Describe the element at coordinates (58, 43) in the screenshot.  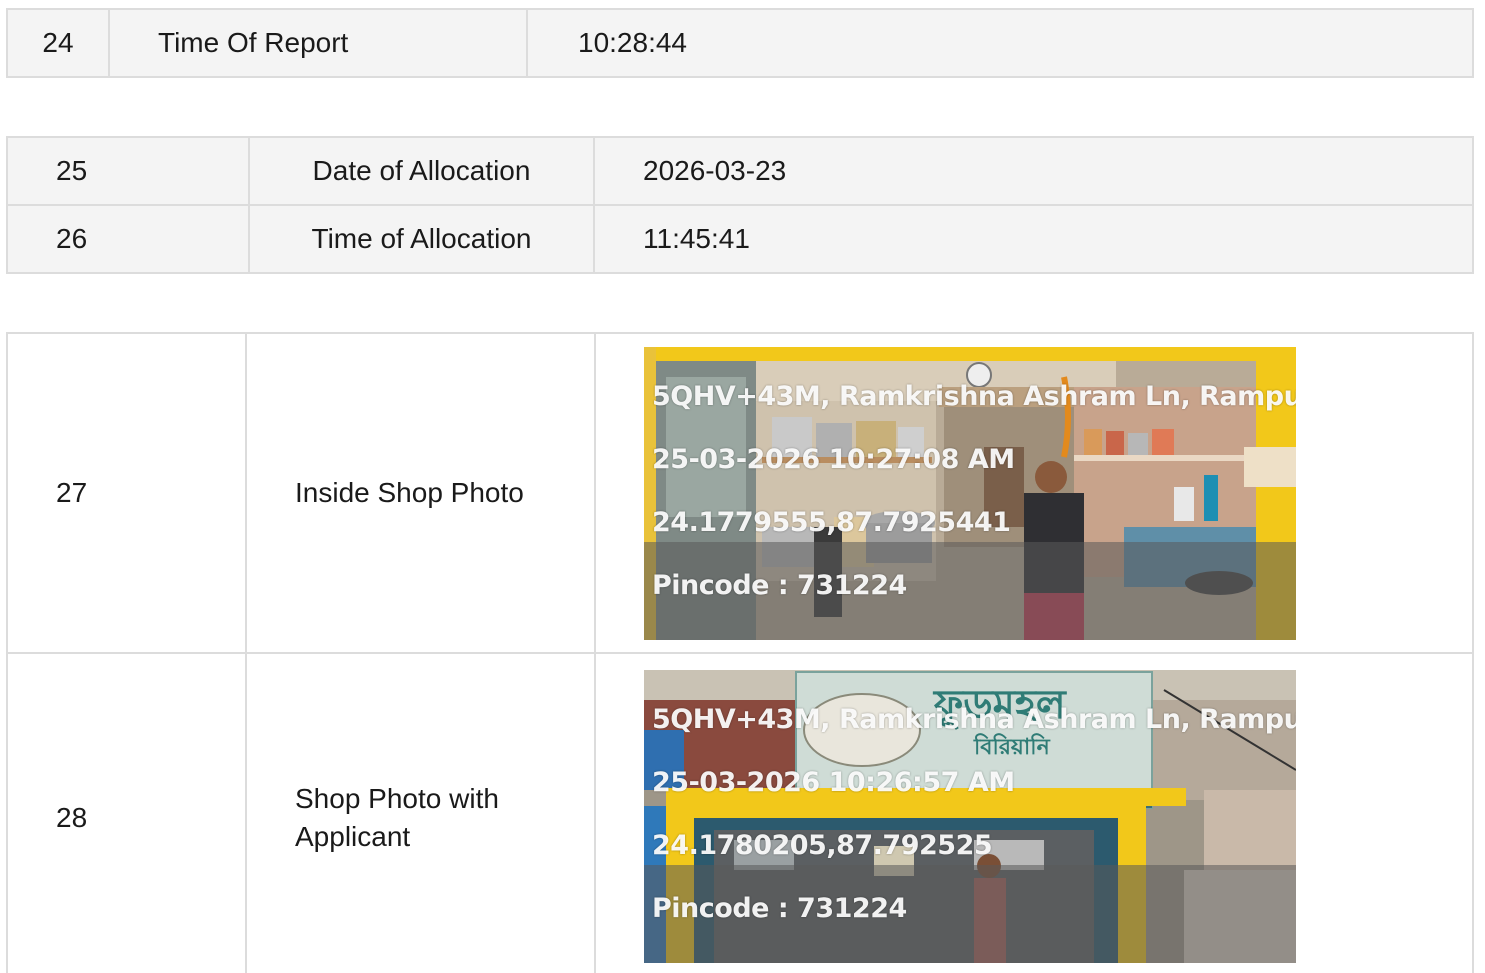
I see `row-number: 24` at that location.